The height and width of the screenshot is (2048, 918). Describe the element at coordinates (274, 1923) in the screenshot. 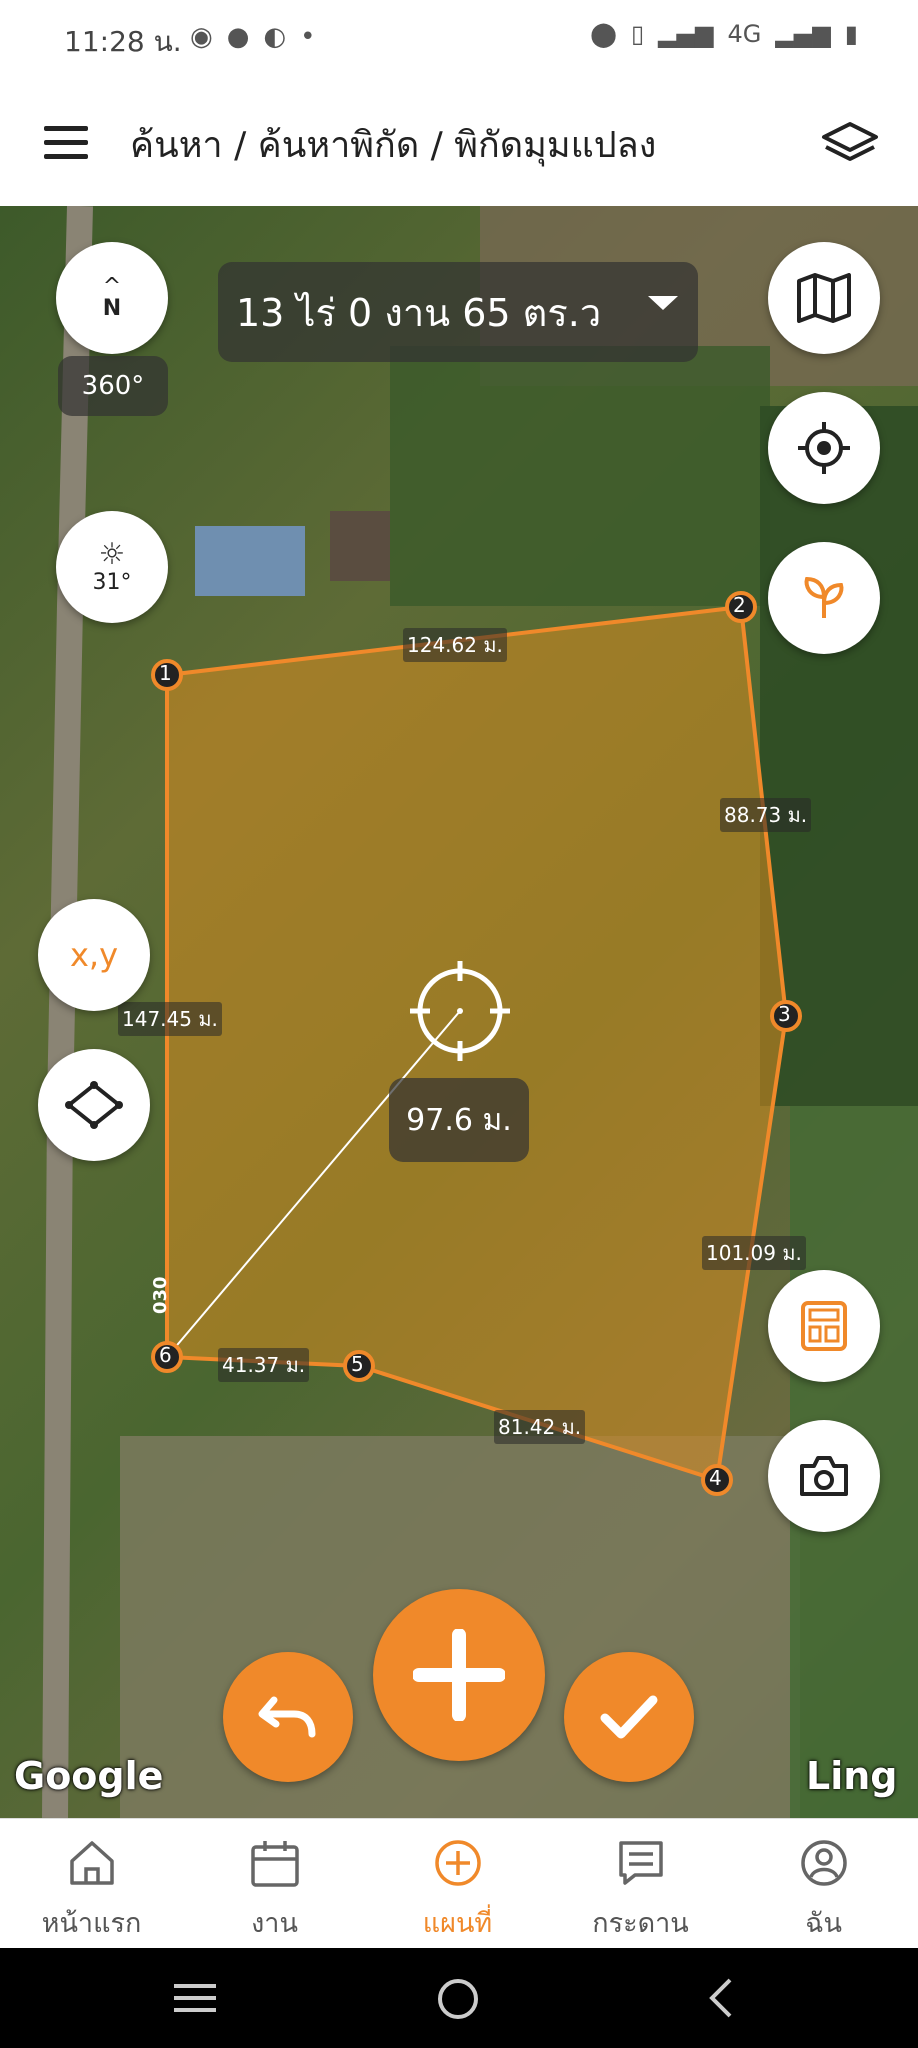

I see `nav-label: งาน` at that location.